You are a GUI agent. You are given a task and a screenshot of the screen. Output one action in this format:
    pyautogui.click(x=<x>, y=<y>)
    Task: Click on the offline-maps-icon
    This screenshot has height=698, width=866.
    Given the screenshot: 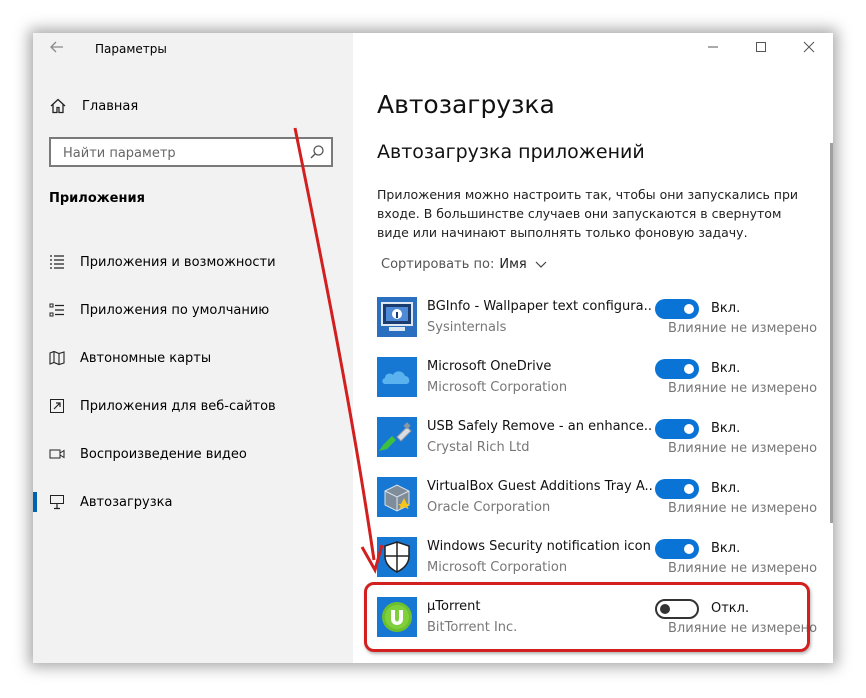 What is the action you would take?
    pyautogui.click(x=57, y=358)
    